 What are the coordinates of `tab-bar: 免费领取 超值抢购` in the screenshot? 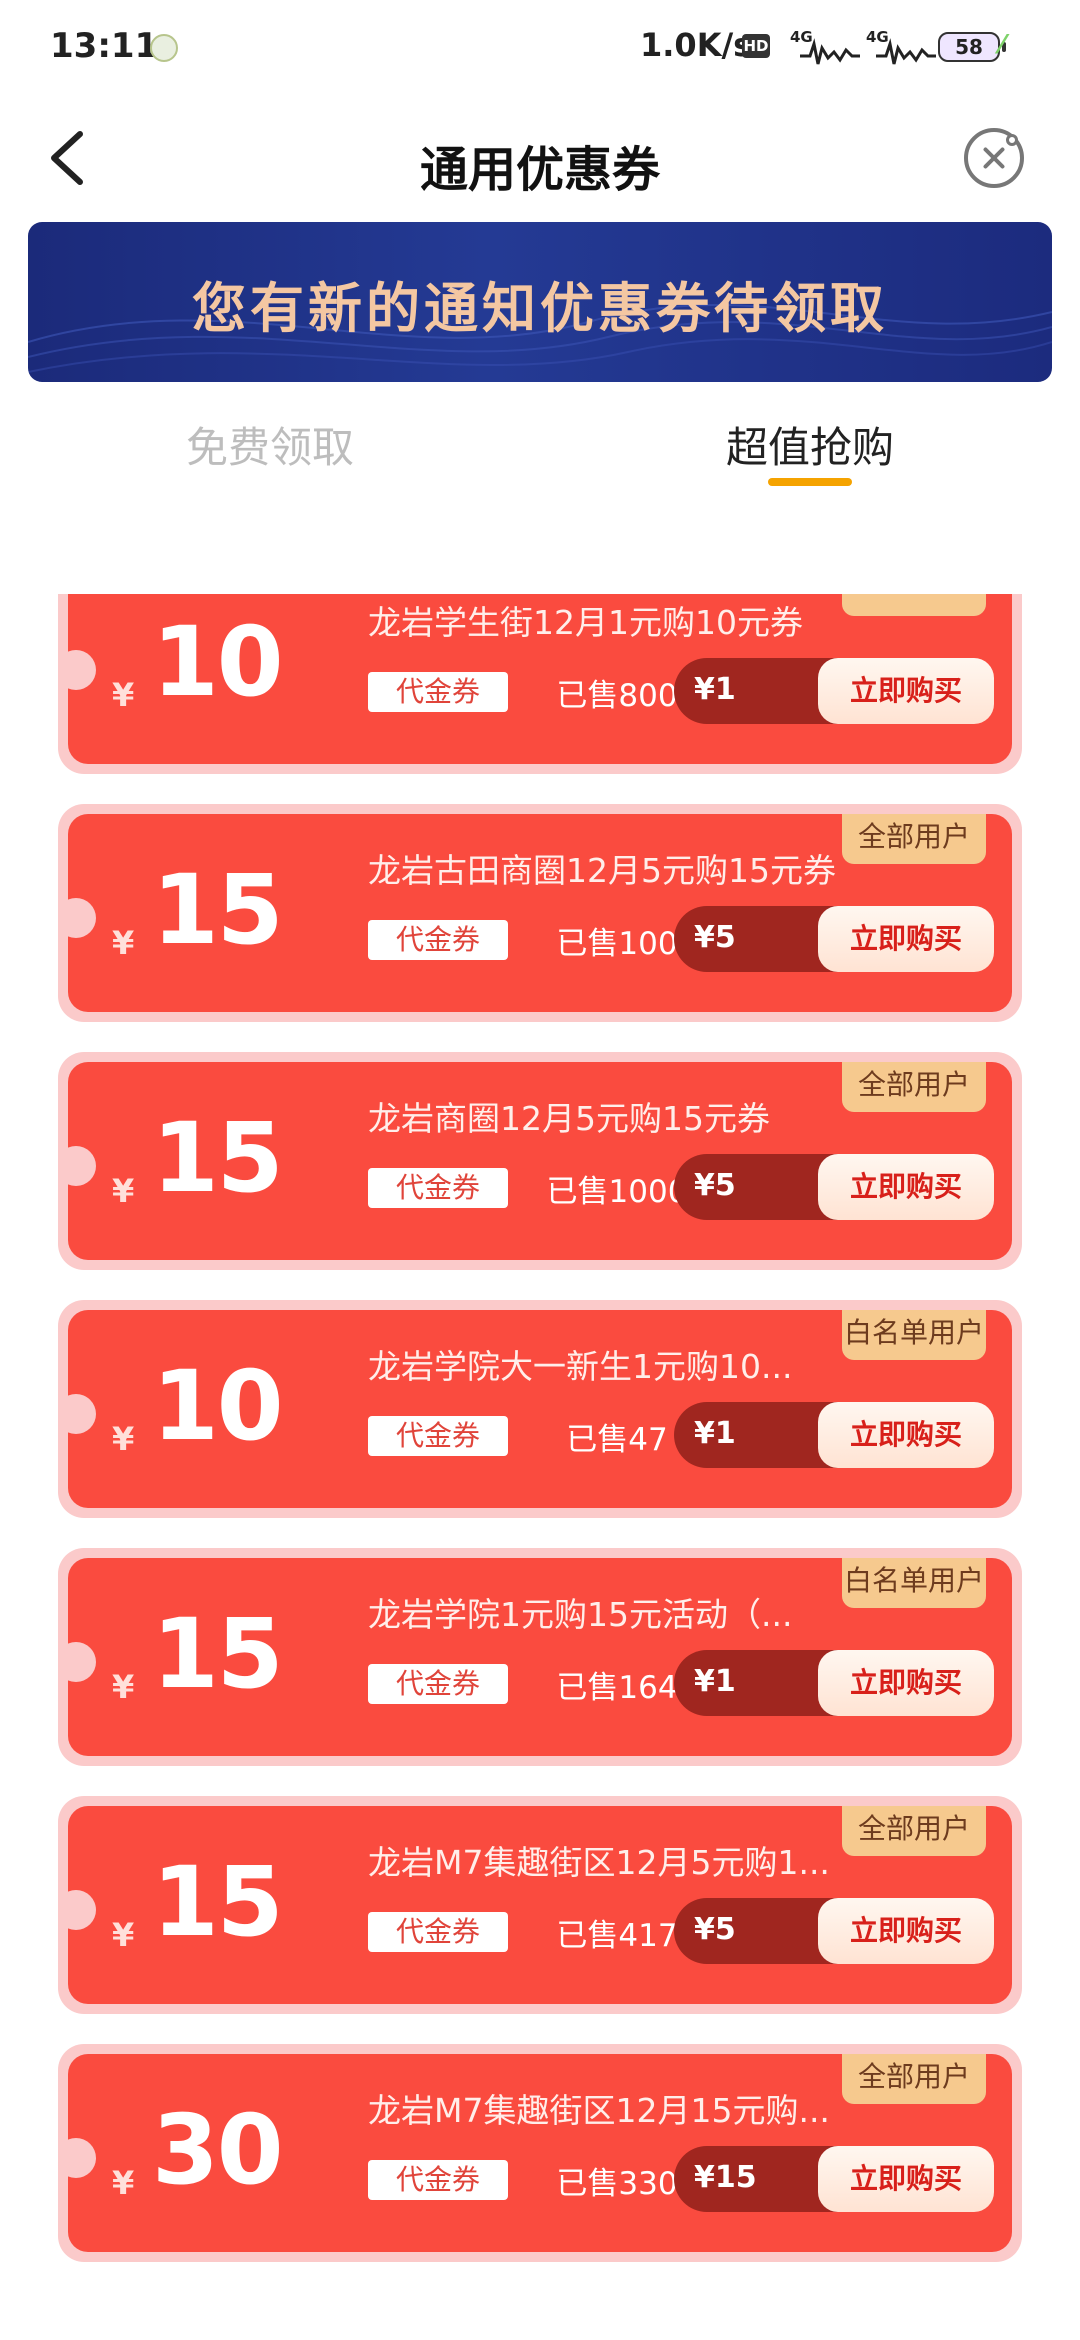 It's located at (540, 450).